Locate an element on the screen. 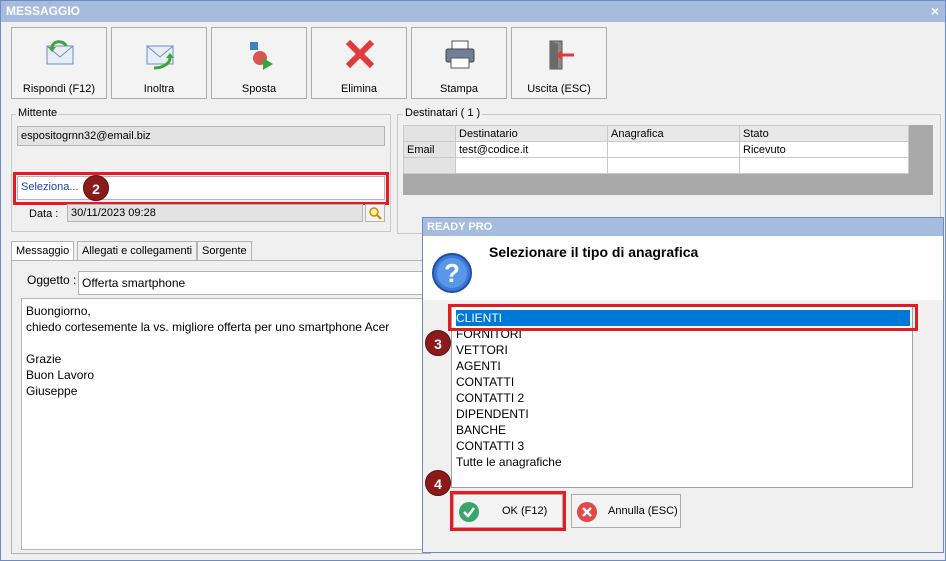  column-header: Stato is located at coordinates (824, 133).